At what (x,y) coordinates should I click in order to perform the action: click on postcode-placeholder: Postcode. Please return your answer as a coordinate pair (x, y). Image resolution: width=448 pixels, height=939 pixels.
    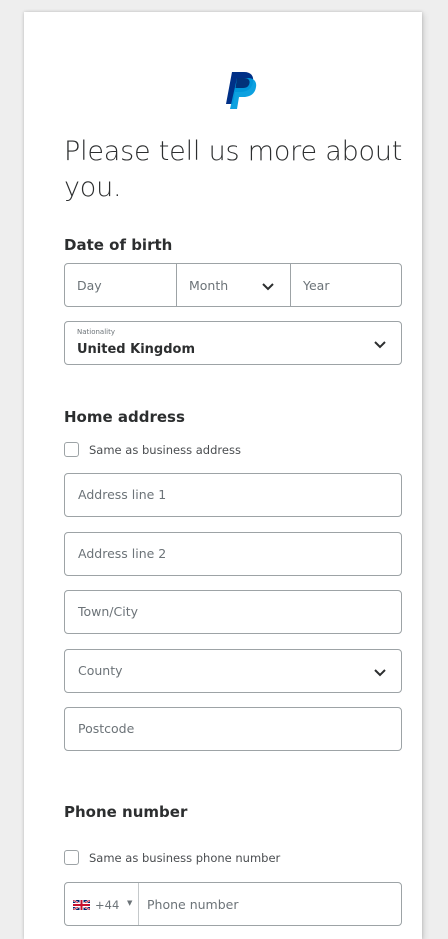
    Looking at the image, I should click on (106, 728).